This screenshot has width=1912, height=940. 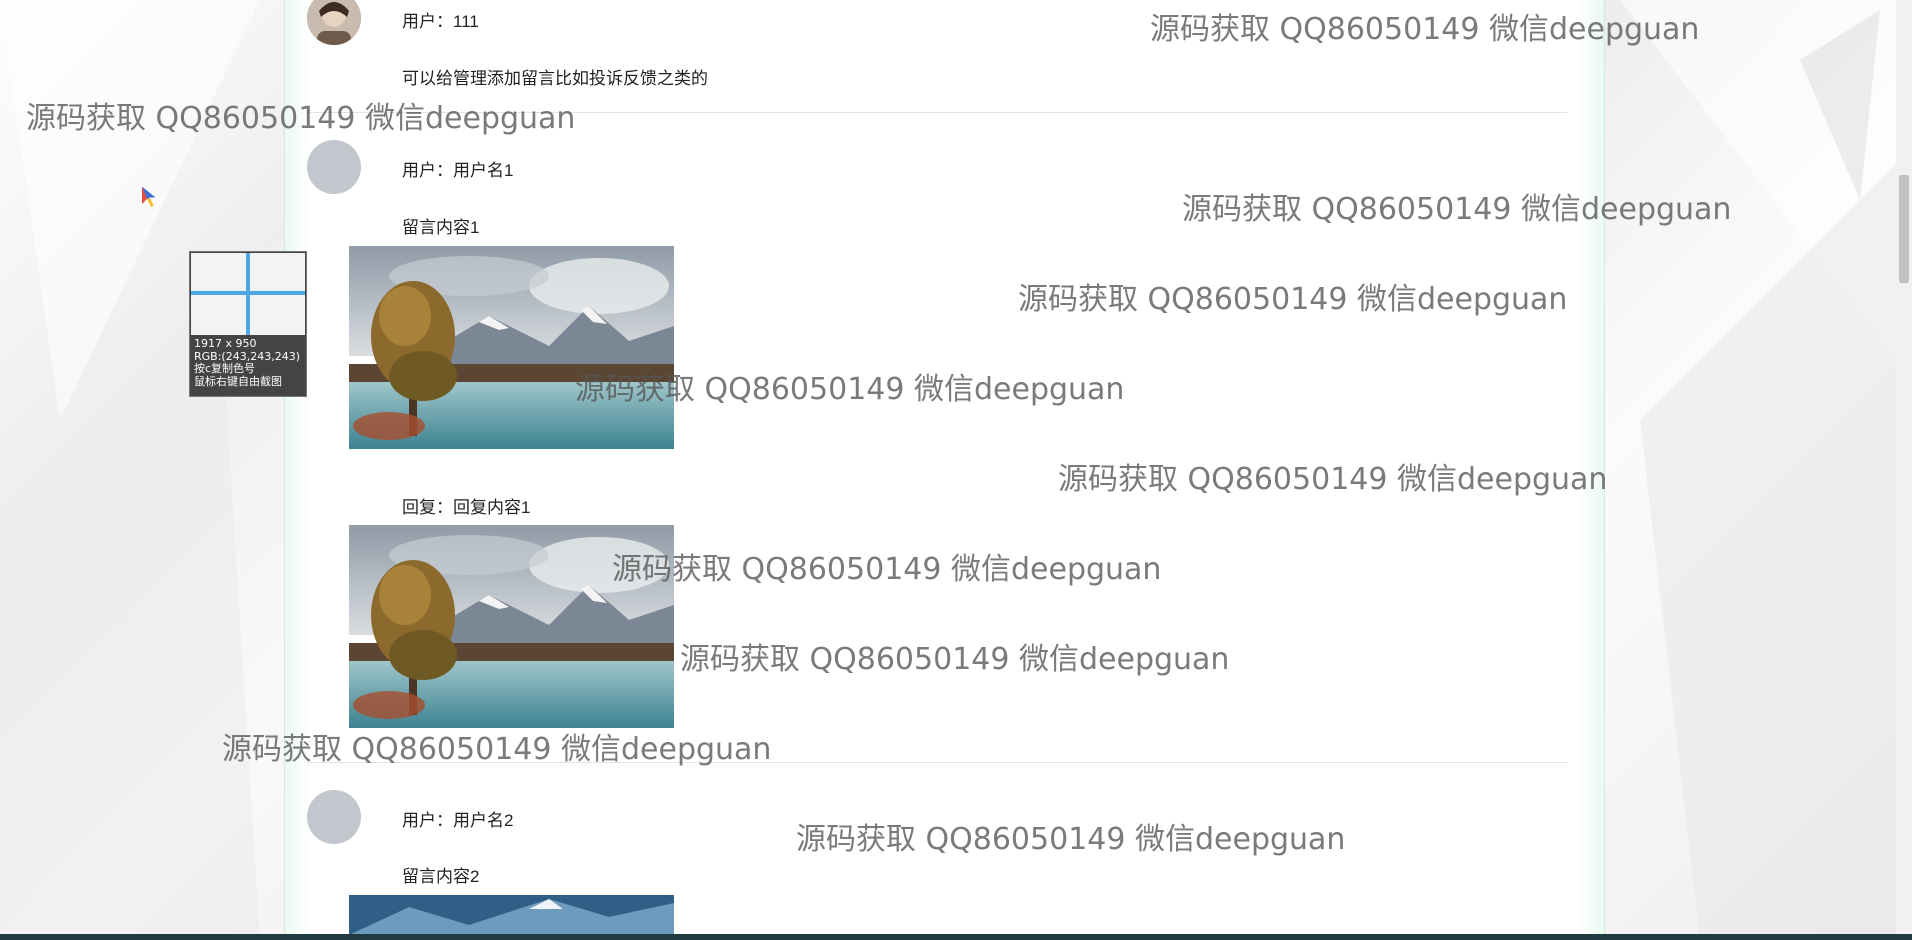 What do you see at coordinates (440, 21) in the screenshot?
I see `message-username: 用户：111` at bounding box center [440, 21].